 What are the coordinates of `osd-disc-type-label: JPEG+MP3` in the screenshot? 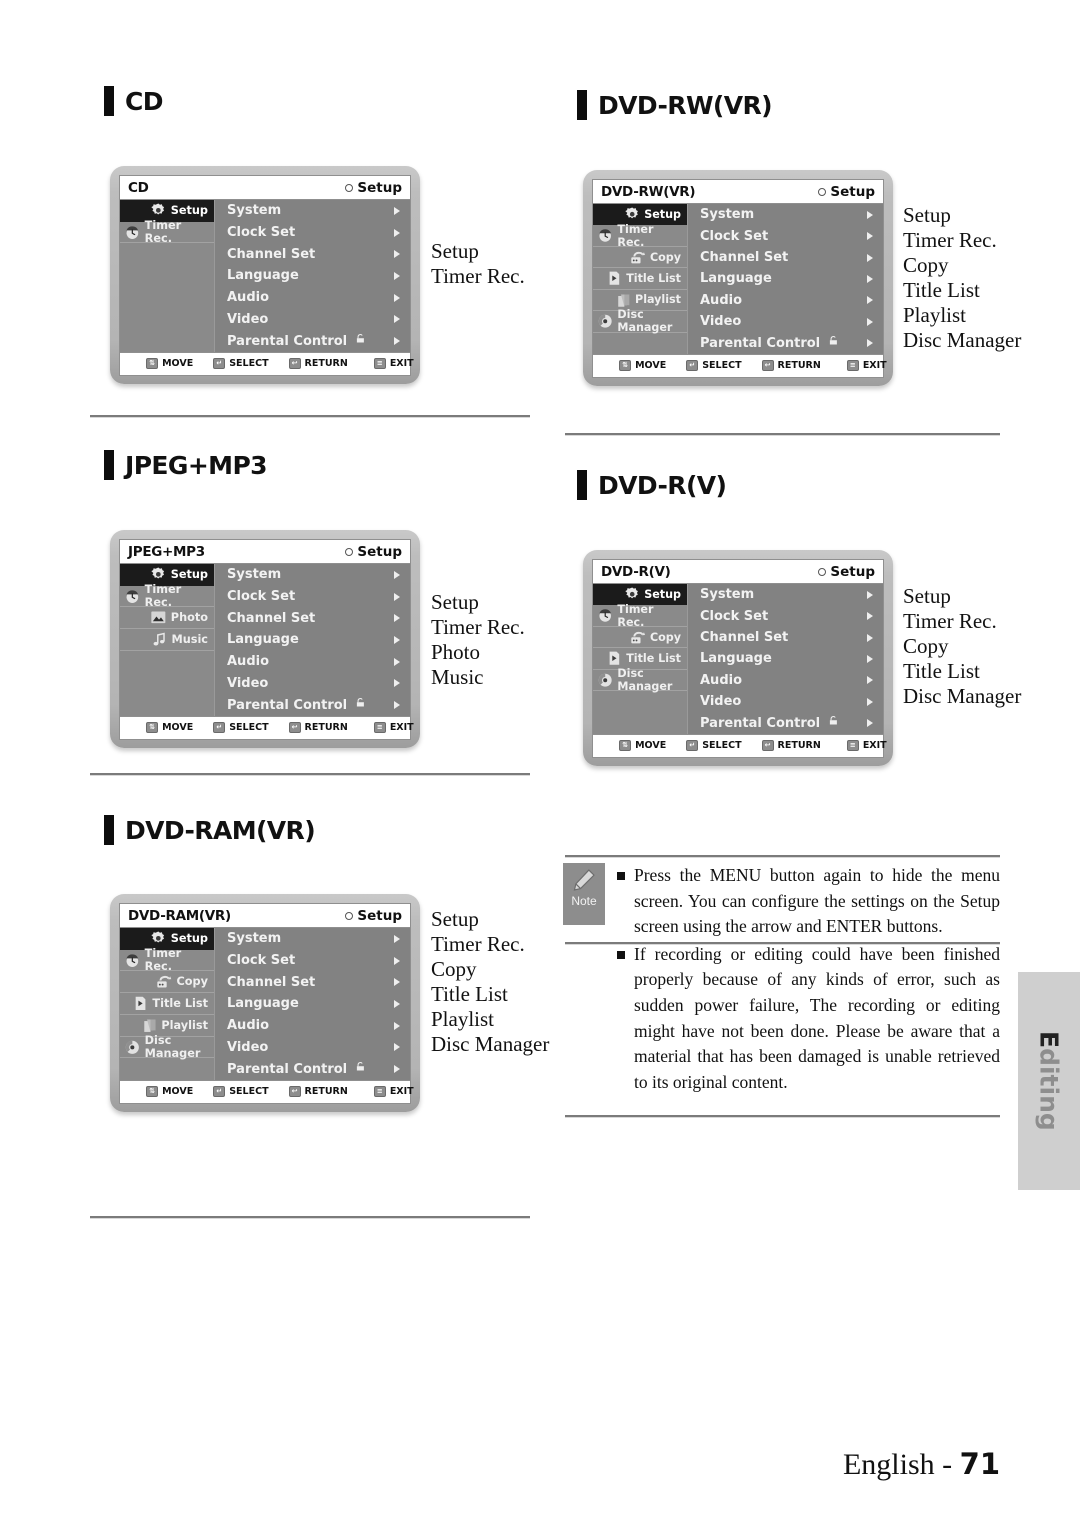 It's located at (166, 551).